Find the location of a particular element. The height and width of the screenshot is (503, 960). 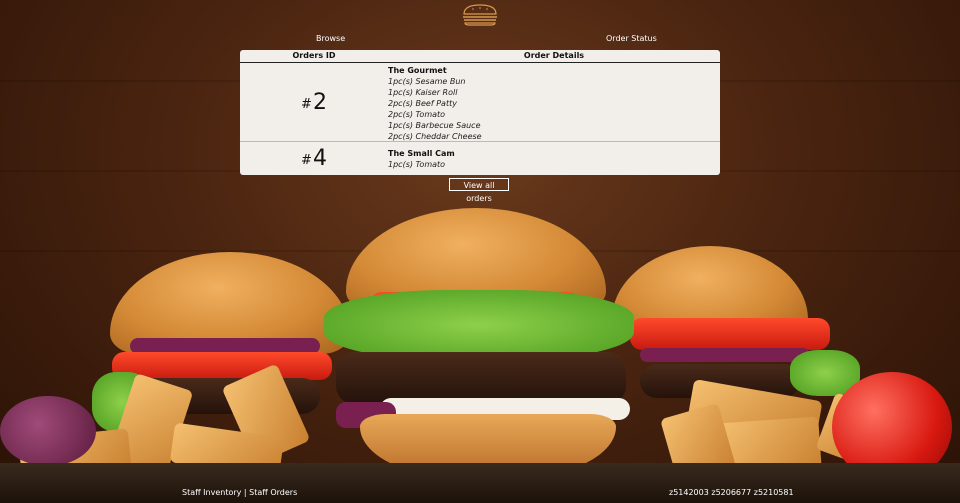

order-id: #2 is located at coordinates (314, 102).